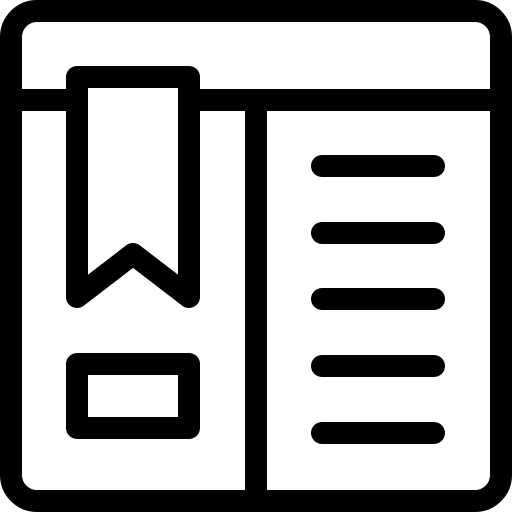 This screenshot has height=512, width=512. What do you see at coordinates (133, 187) in the screenshot?
I see `bookmark-icon` at bounding box center [133, 187].